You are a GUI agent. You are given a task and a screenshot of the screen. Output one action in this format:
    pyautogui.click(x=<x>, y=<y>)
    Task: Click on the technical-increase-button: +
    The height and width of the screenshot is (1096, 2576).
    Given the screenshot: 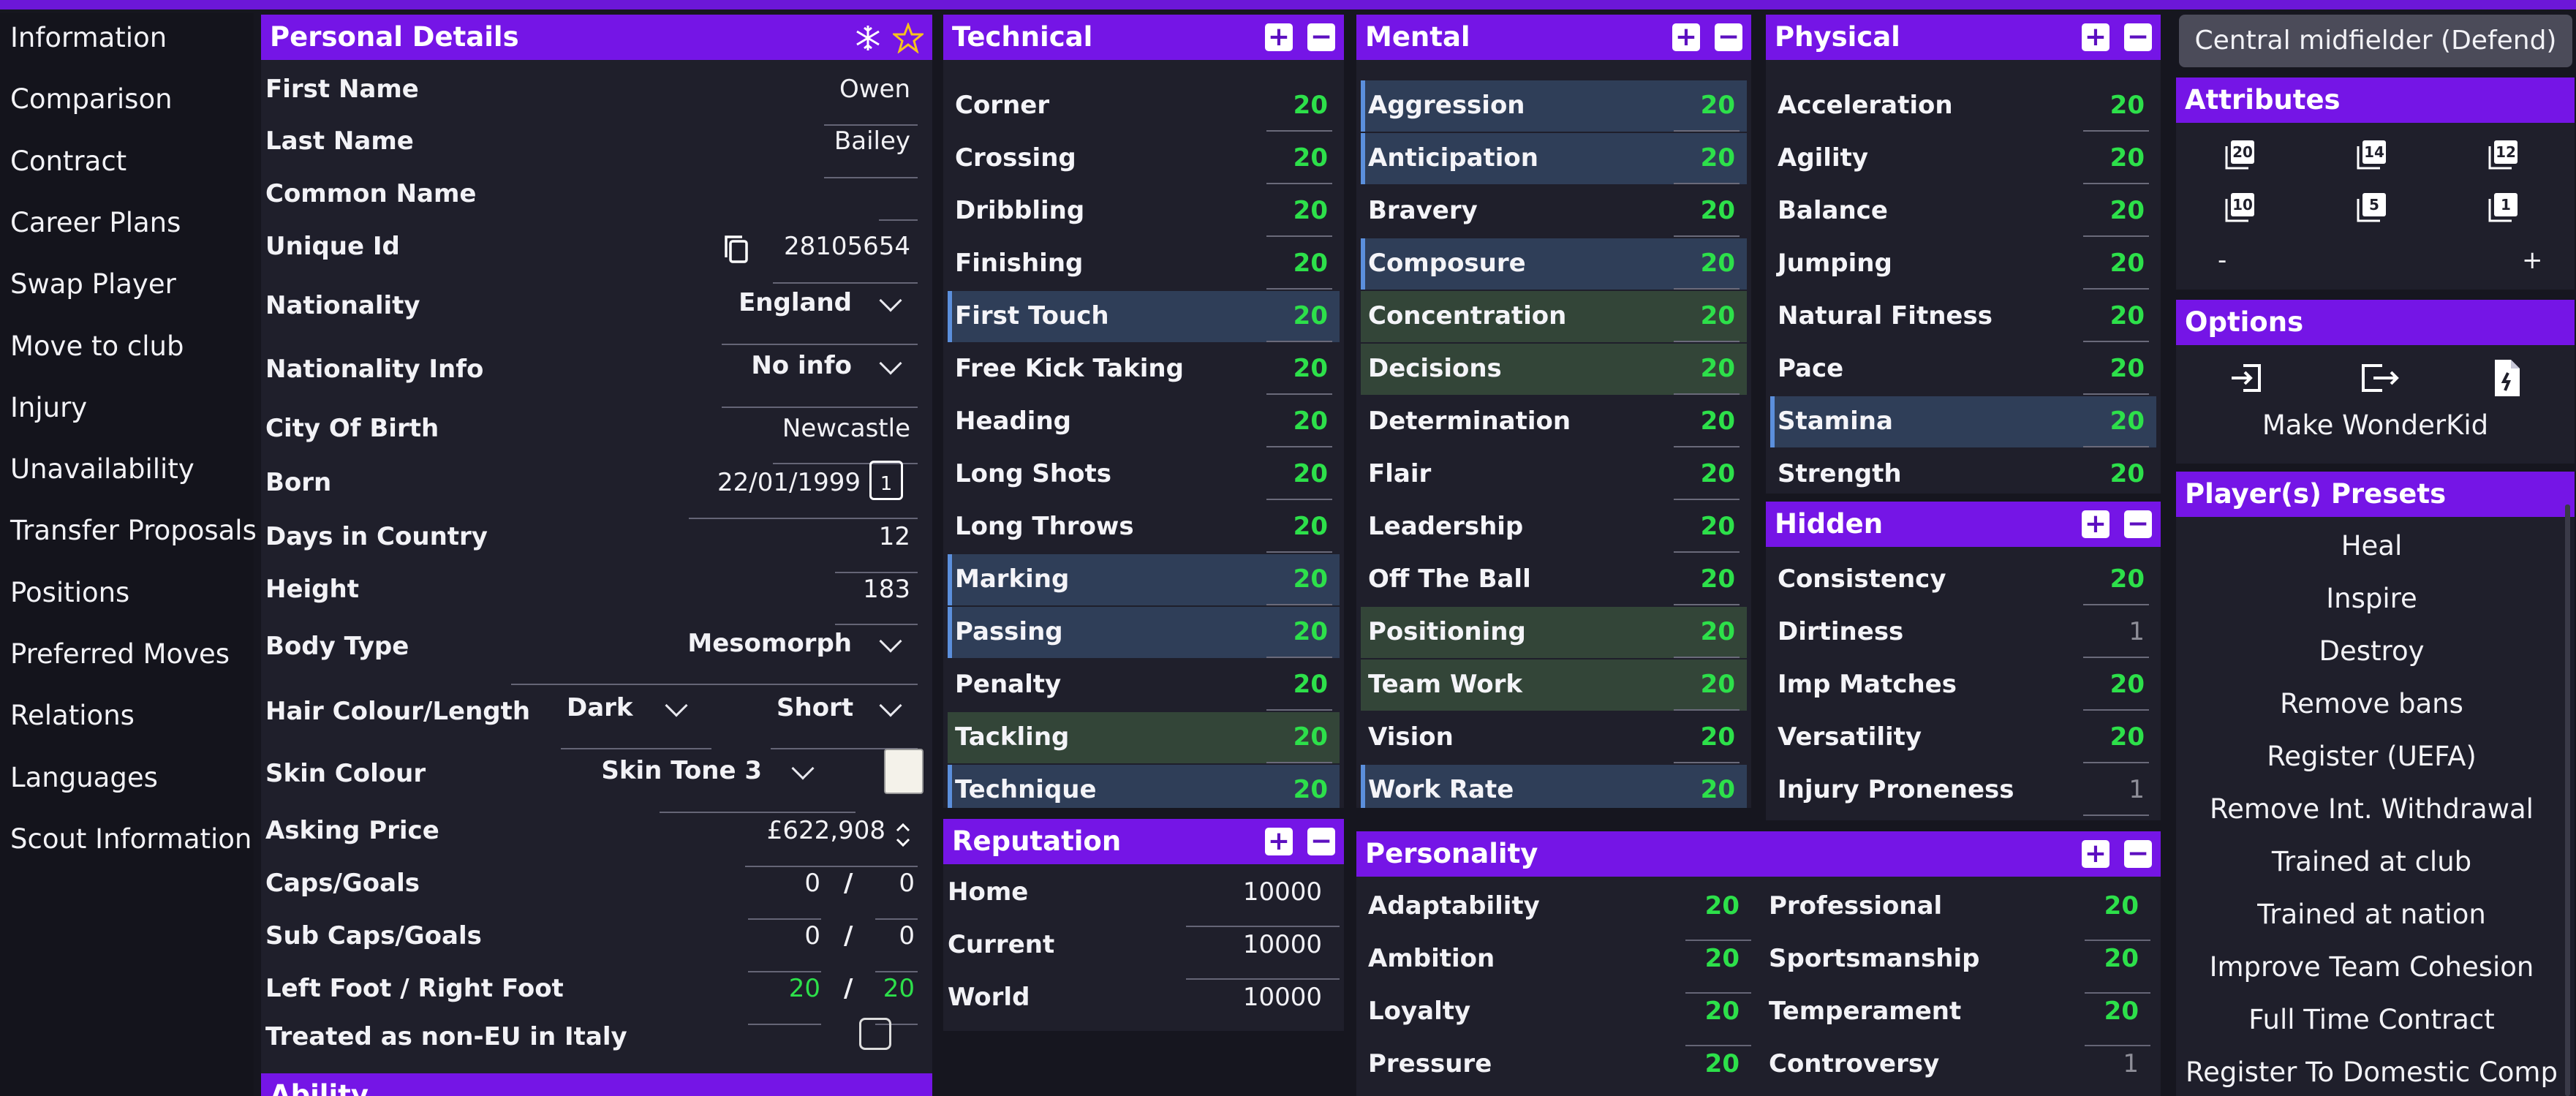 What is the action you would take?
    pyautogui.click(x=1279, y=37)
    